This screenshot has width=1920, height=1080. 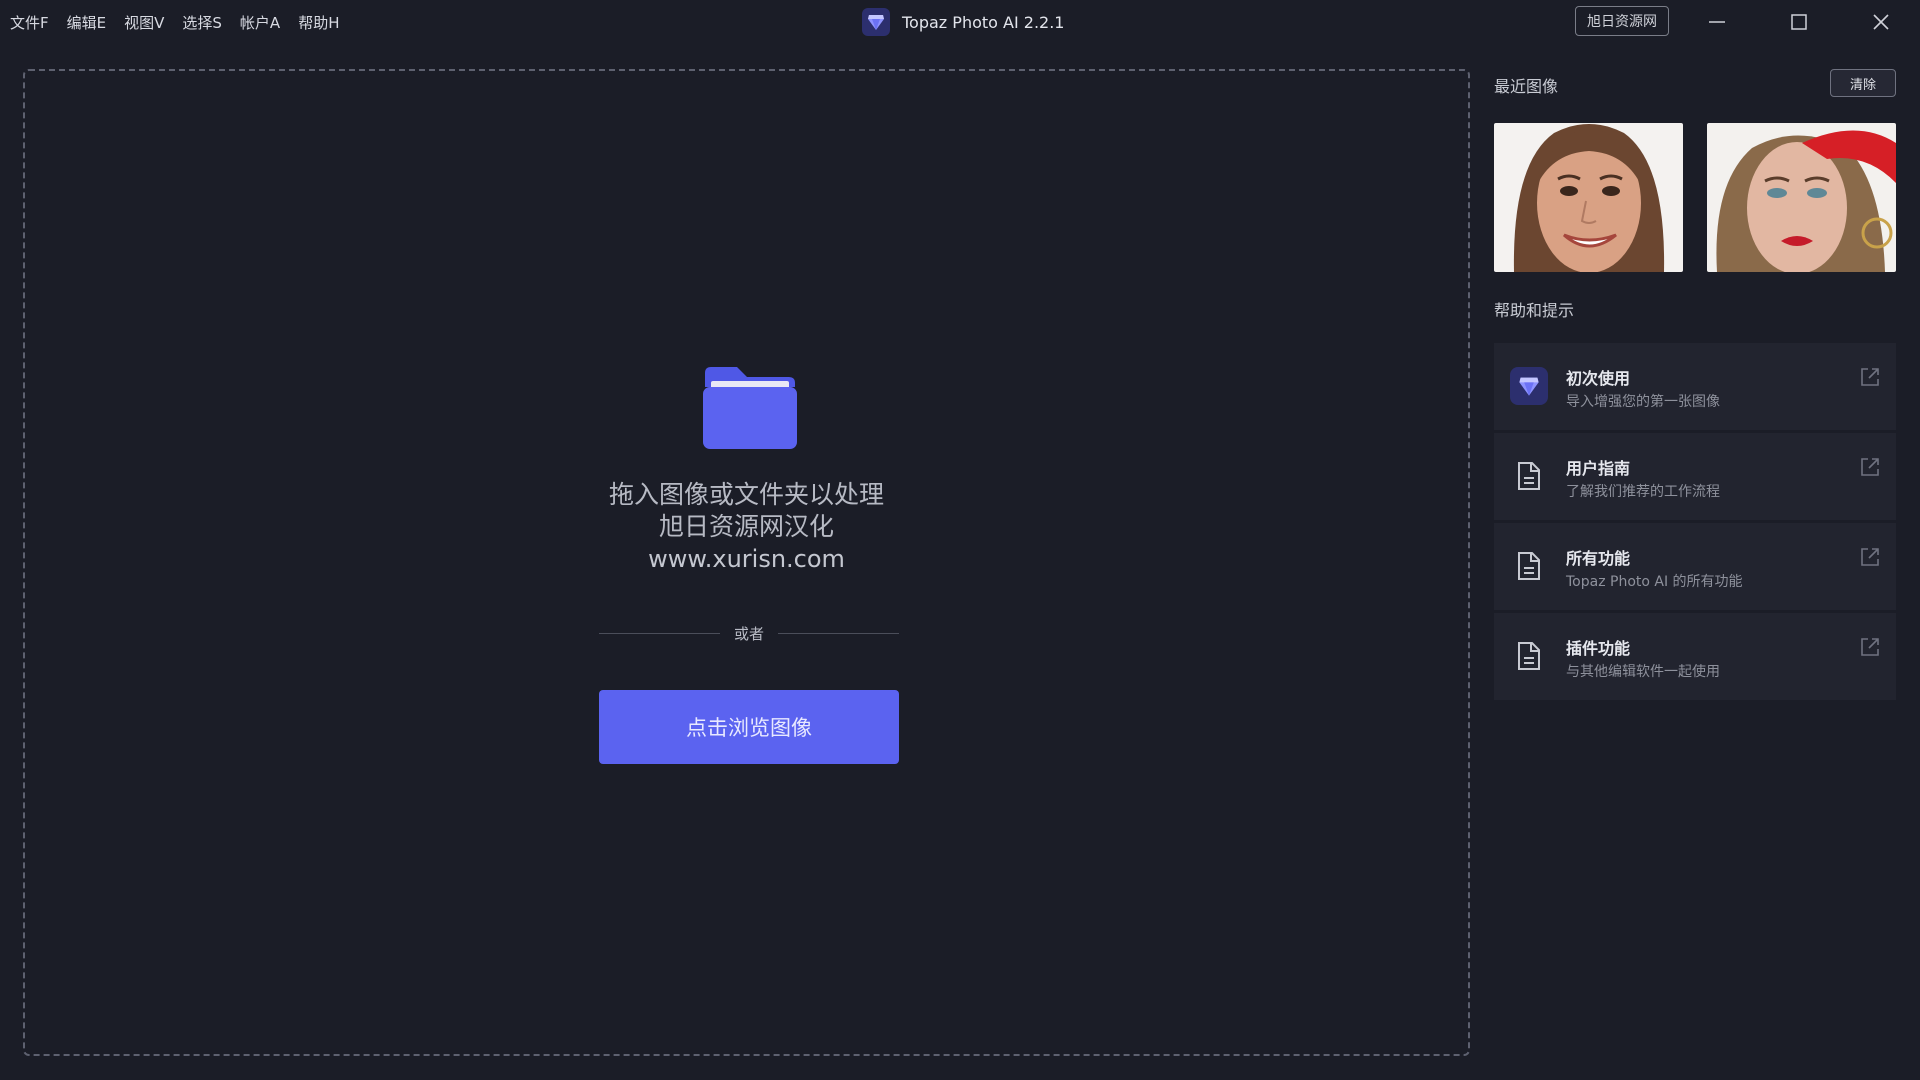 I want to click on menu-bar: 文件F 编辑E 视图V 选择S 帐户A 帮助H, so click(x=174, y=22).